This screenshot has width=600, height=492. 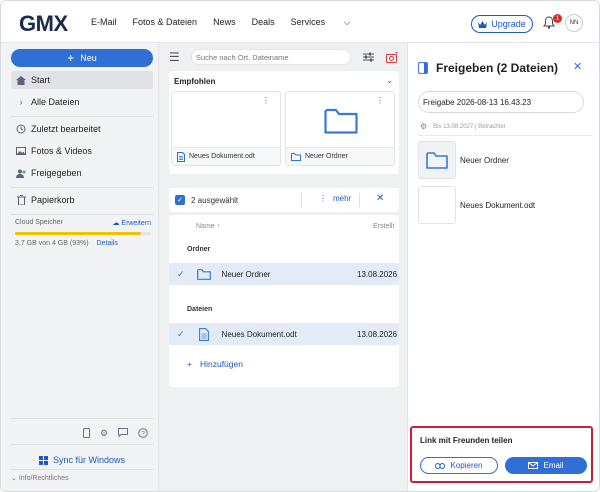 I want to click on upgrade-label: Upgrade, so click(x=508, y=24).